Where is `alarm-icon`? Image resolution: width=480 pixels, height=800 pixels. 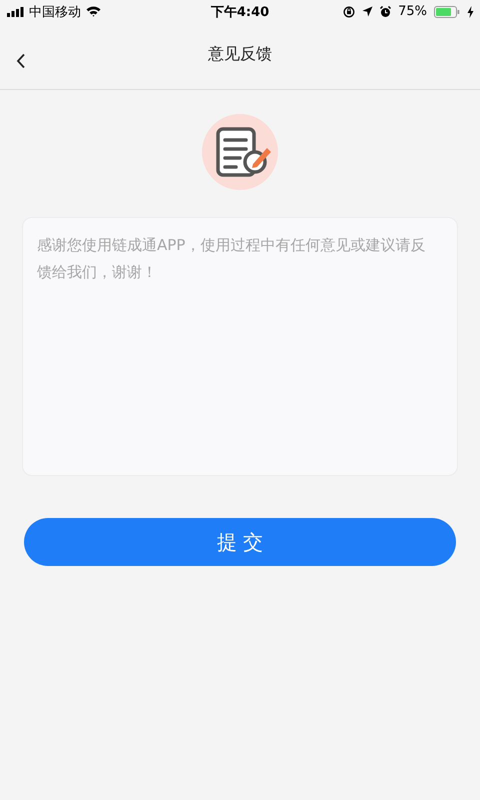
alarm-icon is located at coordinates (386, 12).